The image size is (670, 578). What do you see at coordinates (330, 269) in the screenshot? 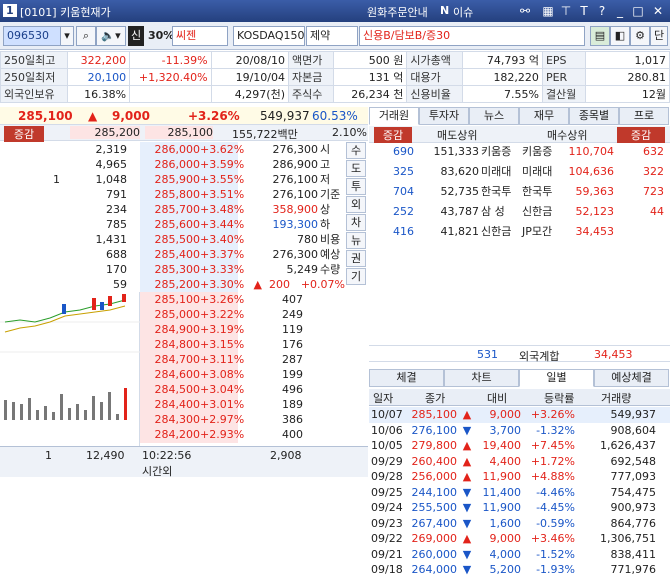
I see `summary-label: 수량` at bounding box center [330, 269].